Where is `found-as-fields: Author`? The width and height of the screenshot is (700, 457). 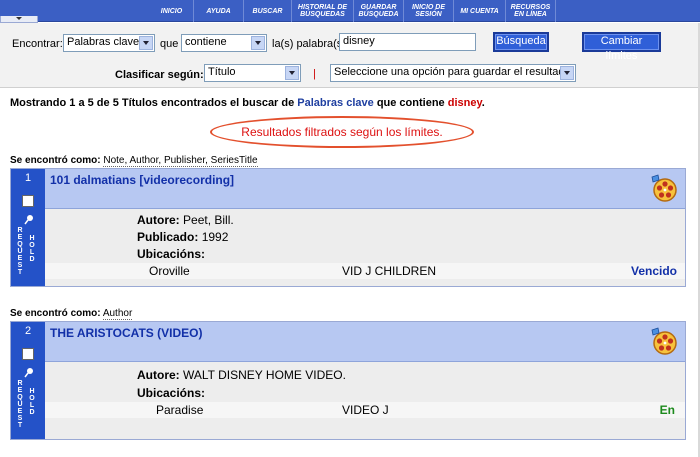
found-as-fields: Author is located at coordinates (117, 314).